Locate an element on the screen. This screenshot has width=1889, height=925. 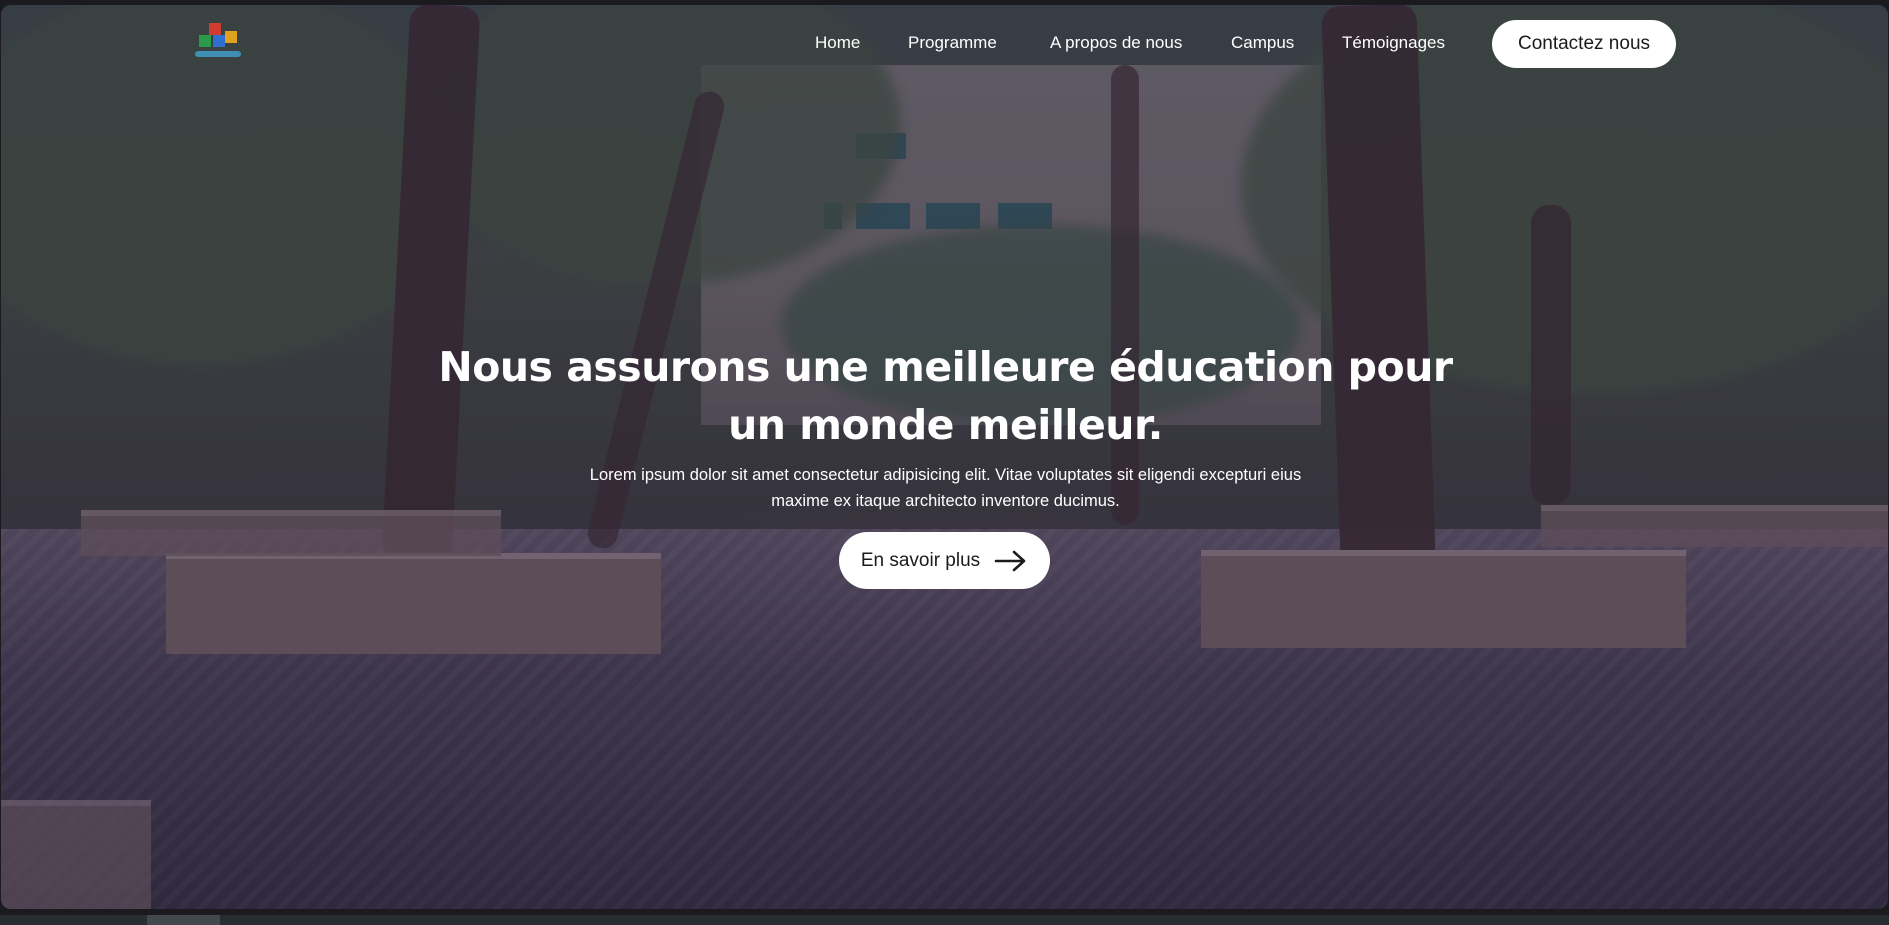
learn-more-button: En savoir plus is located at coordinates (944, 560).